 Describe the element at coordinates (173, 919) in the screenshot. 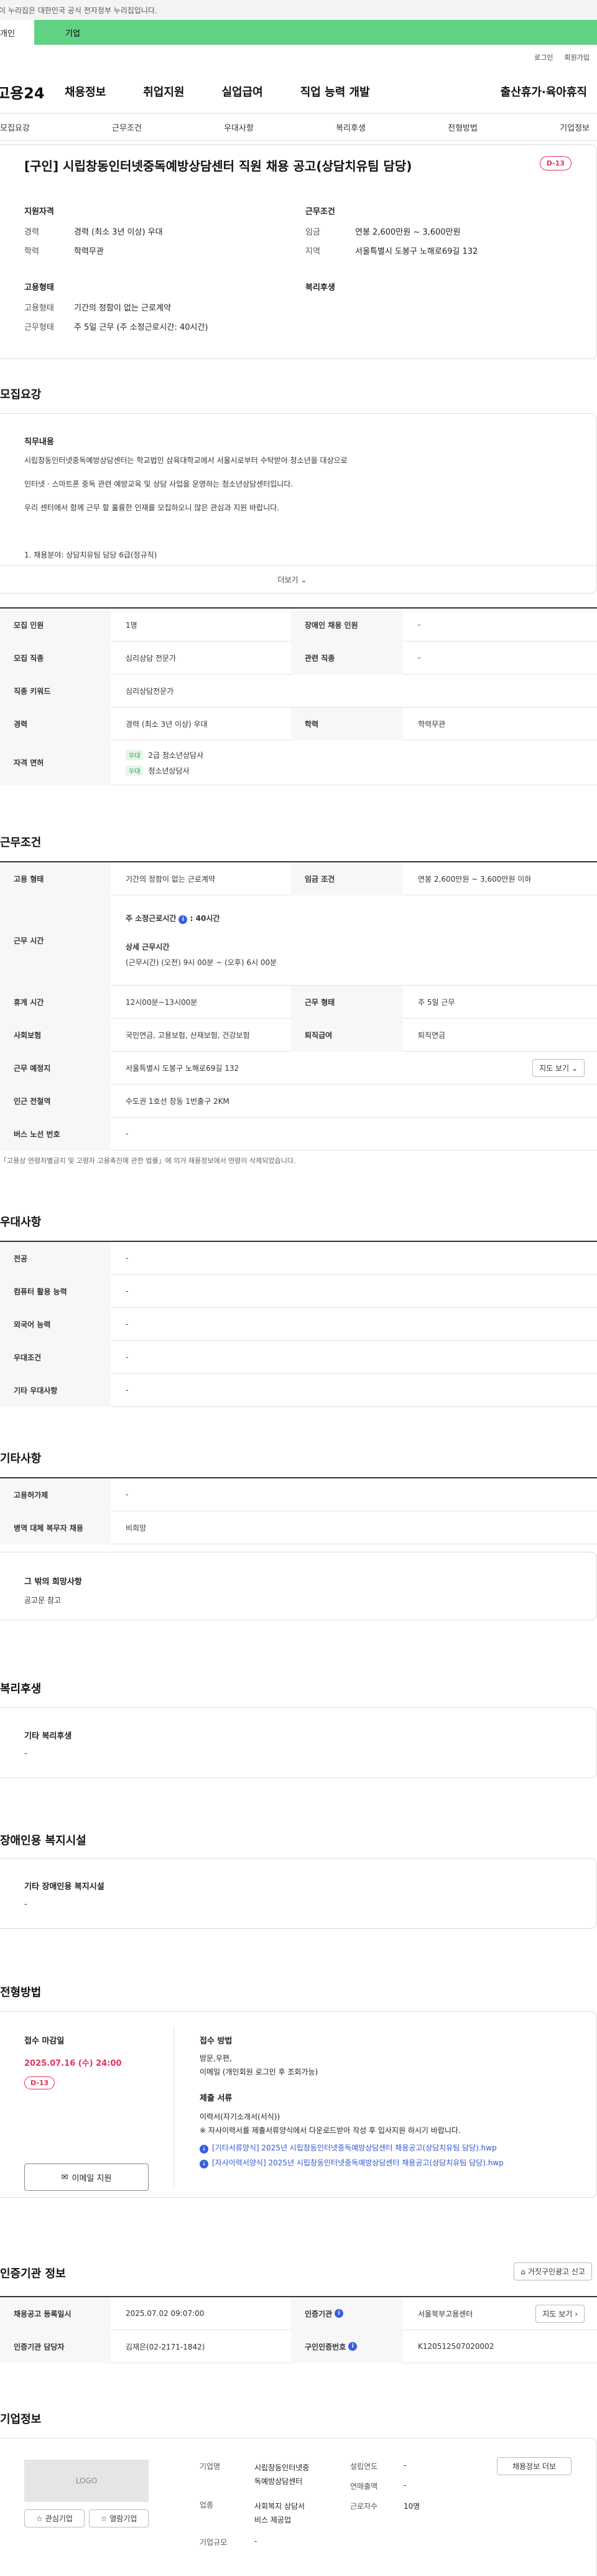

I see `hours-main: 주 소정근로시간 i : 40시간` at that location.